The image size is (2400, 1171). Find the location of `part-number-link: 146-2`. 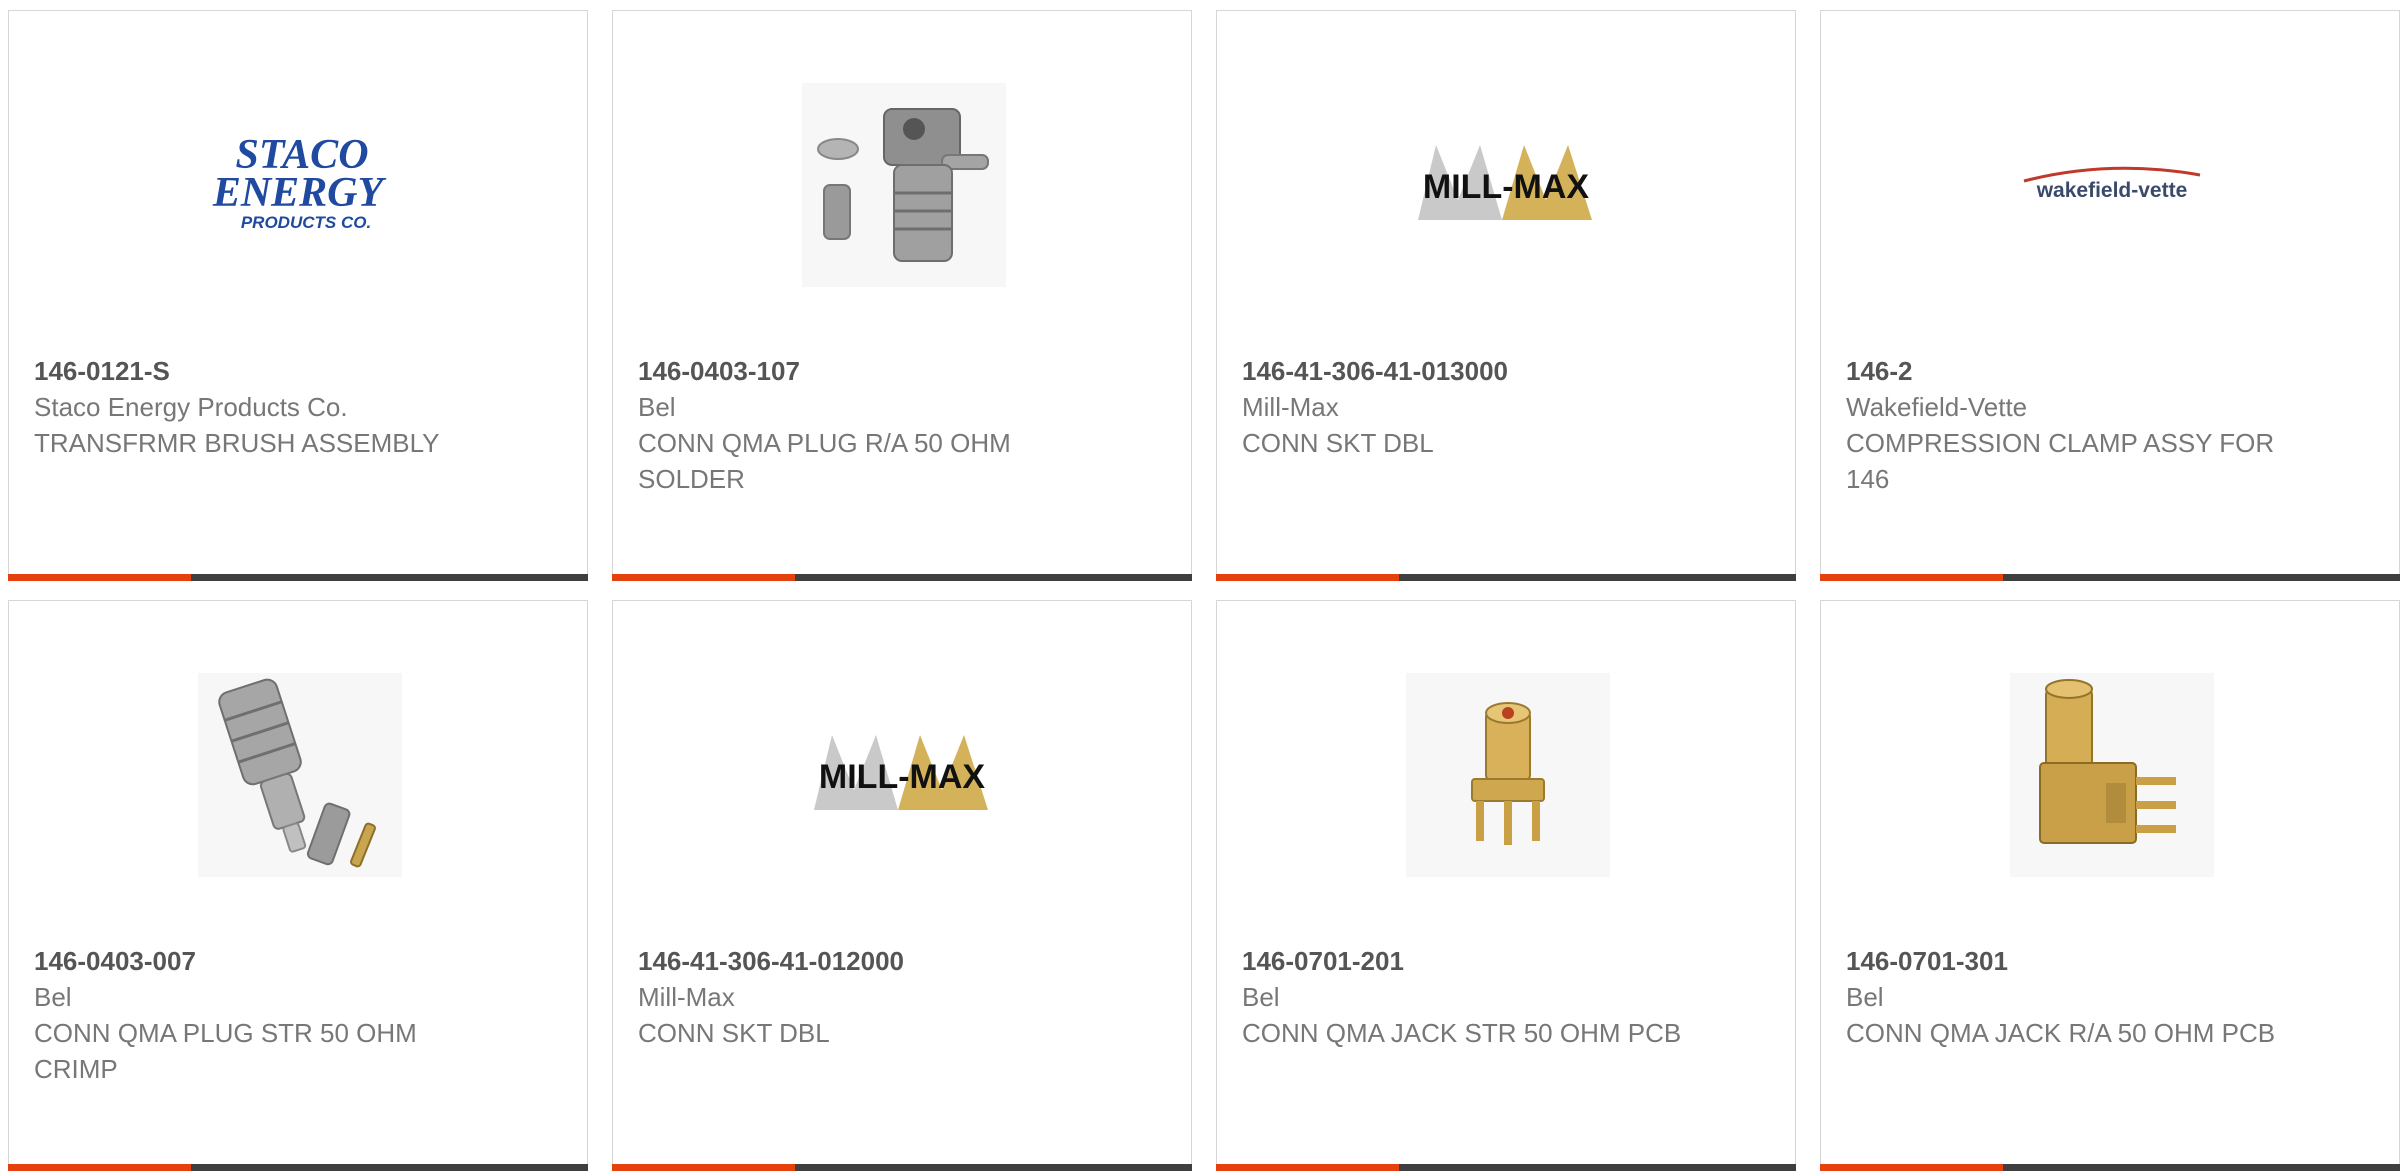

part-number-link: 146-2 is located at coordinates (2106, 371).